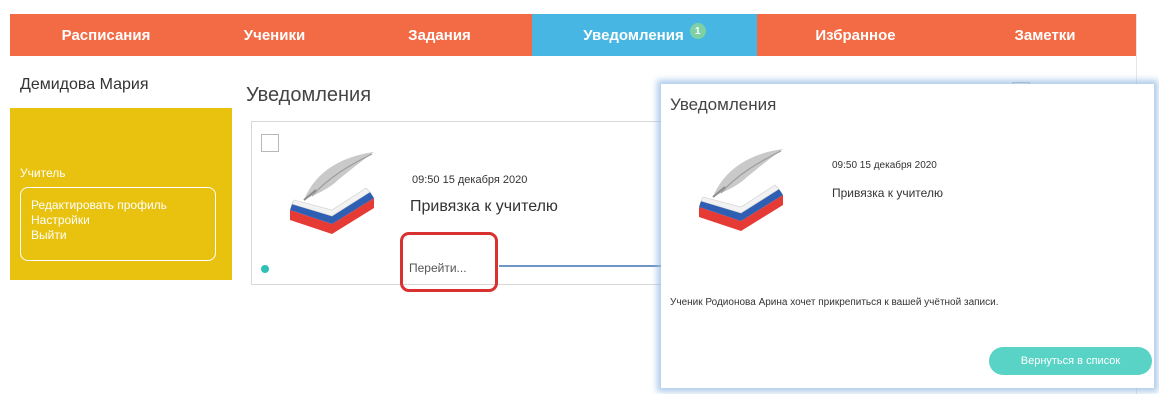  I want to click on detail-subject: Привязка к учителю, so click(887, 193).